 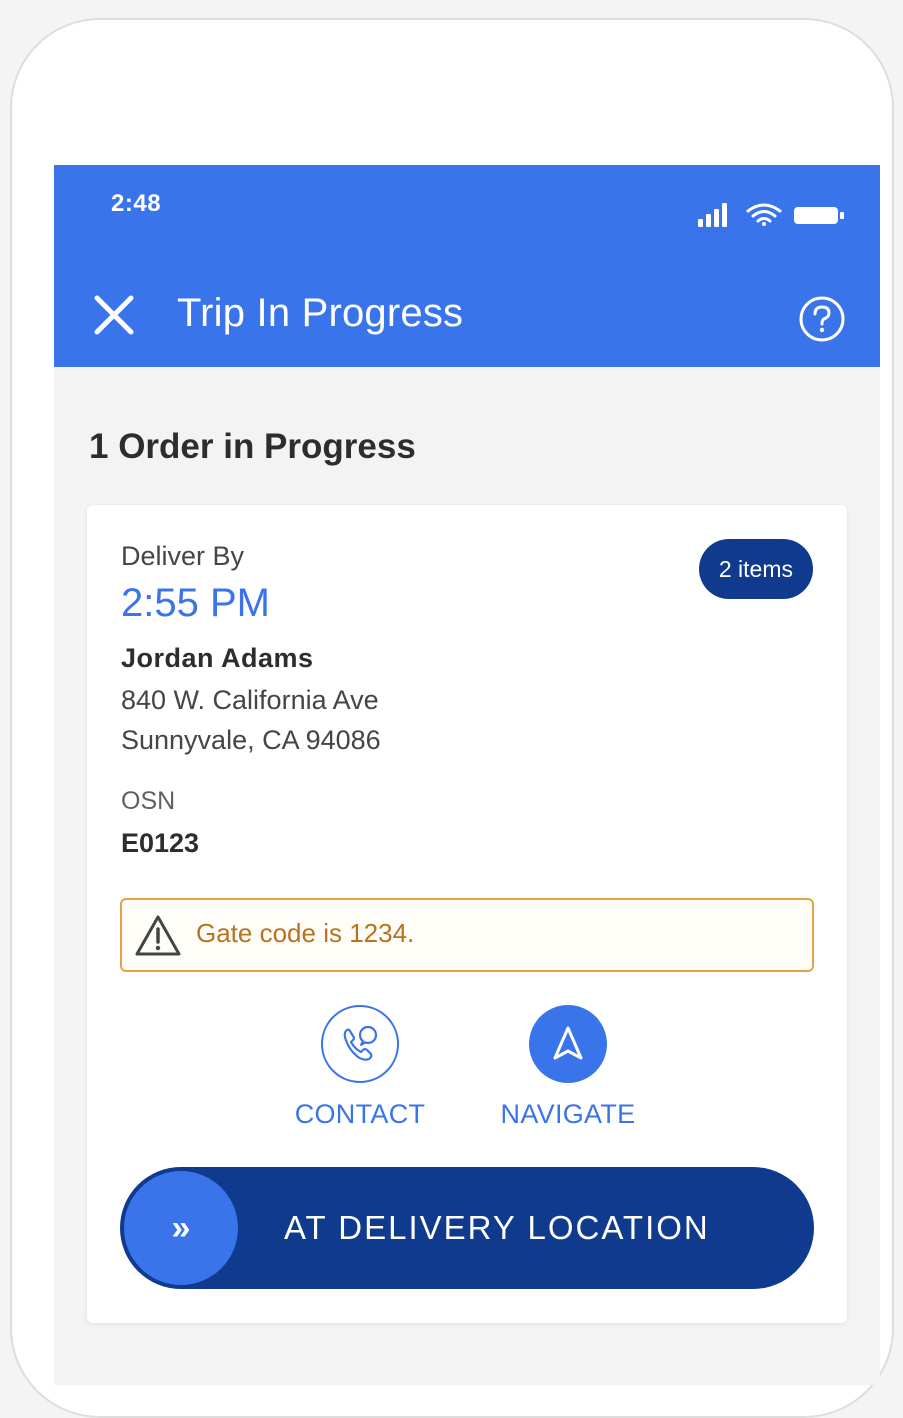 What do you see at coordinates (467, 935) in the screenshot?
I see `gate-code-alert: Gate code is 1234.` at bounding box center [467, 935].